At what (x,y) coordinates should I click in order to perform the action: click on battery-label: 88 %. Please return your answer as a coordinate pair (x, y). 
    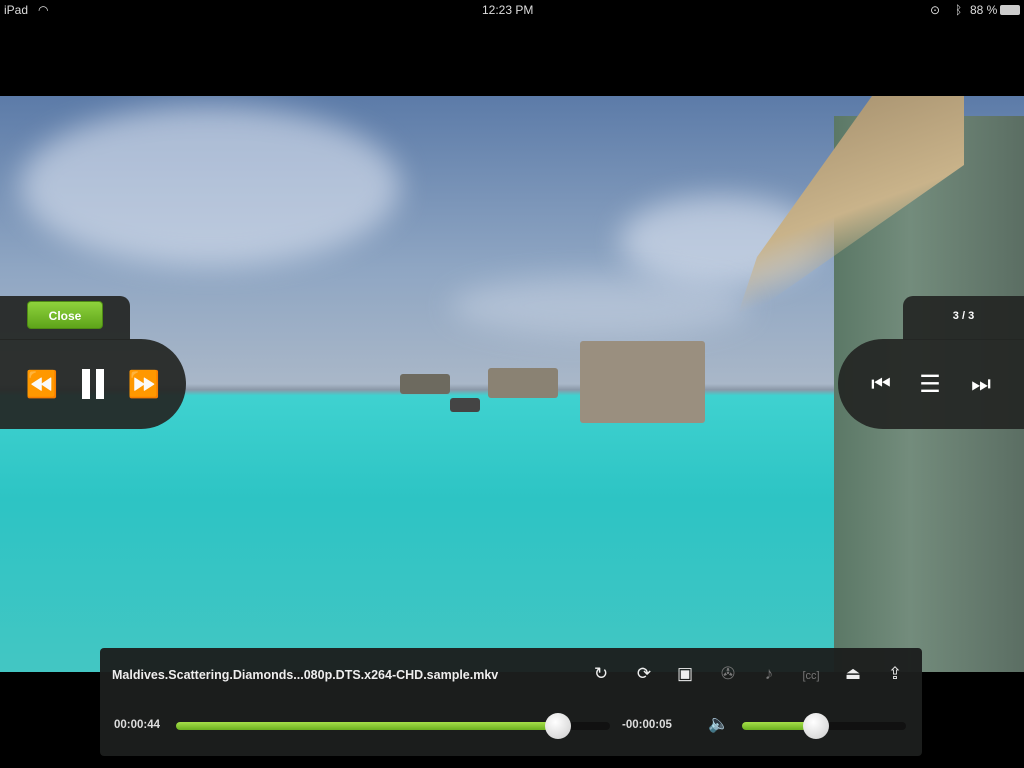
    Looking at the image, I should click on (984, 10).